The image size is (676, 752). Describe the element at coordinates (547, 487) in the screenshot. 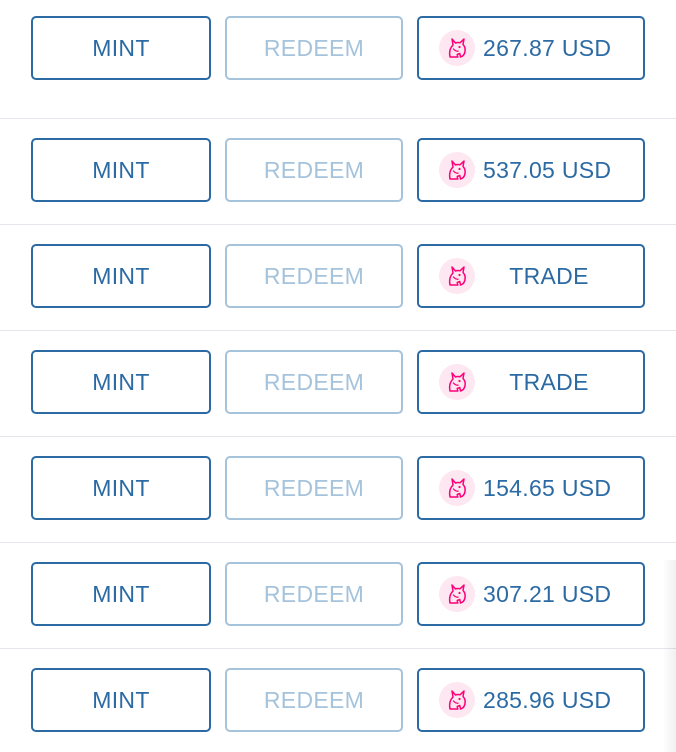

I see `price-label: 154.65 USD` at that location.